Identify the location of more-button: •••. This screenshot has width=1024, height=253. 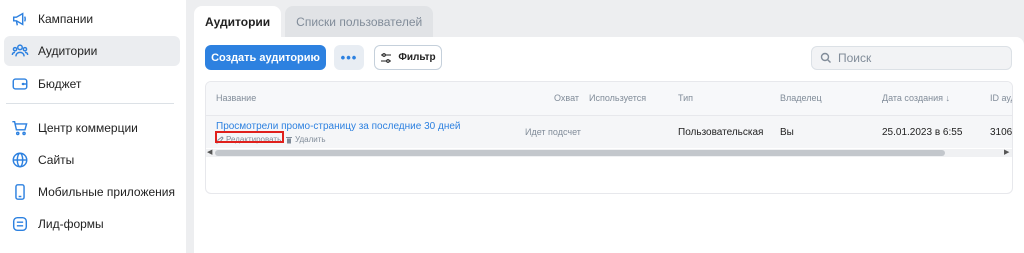
(349, 57).